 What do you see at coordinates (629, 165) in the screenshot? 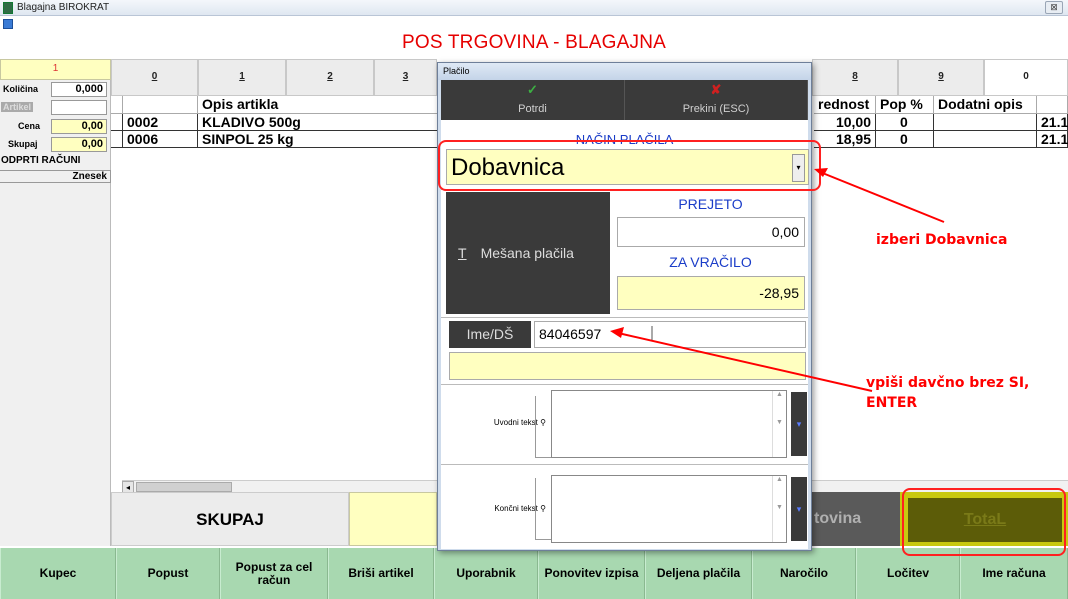
I see `highlight-nacin-placila` at bounding box center [629, 165].